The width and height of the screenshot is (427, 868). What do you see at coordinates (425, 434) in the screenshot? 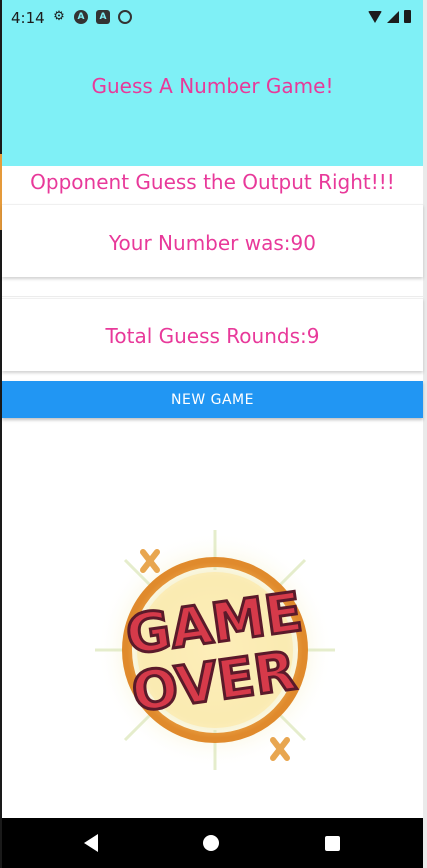
I see `frame-right-edge` at bounding box center [425, 434].